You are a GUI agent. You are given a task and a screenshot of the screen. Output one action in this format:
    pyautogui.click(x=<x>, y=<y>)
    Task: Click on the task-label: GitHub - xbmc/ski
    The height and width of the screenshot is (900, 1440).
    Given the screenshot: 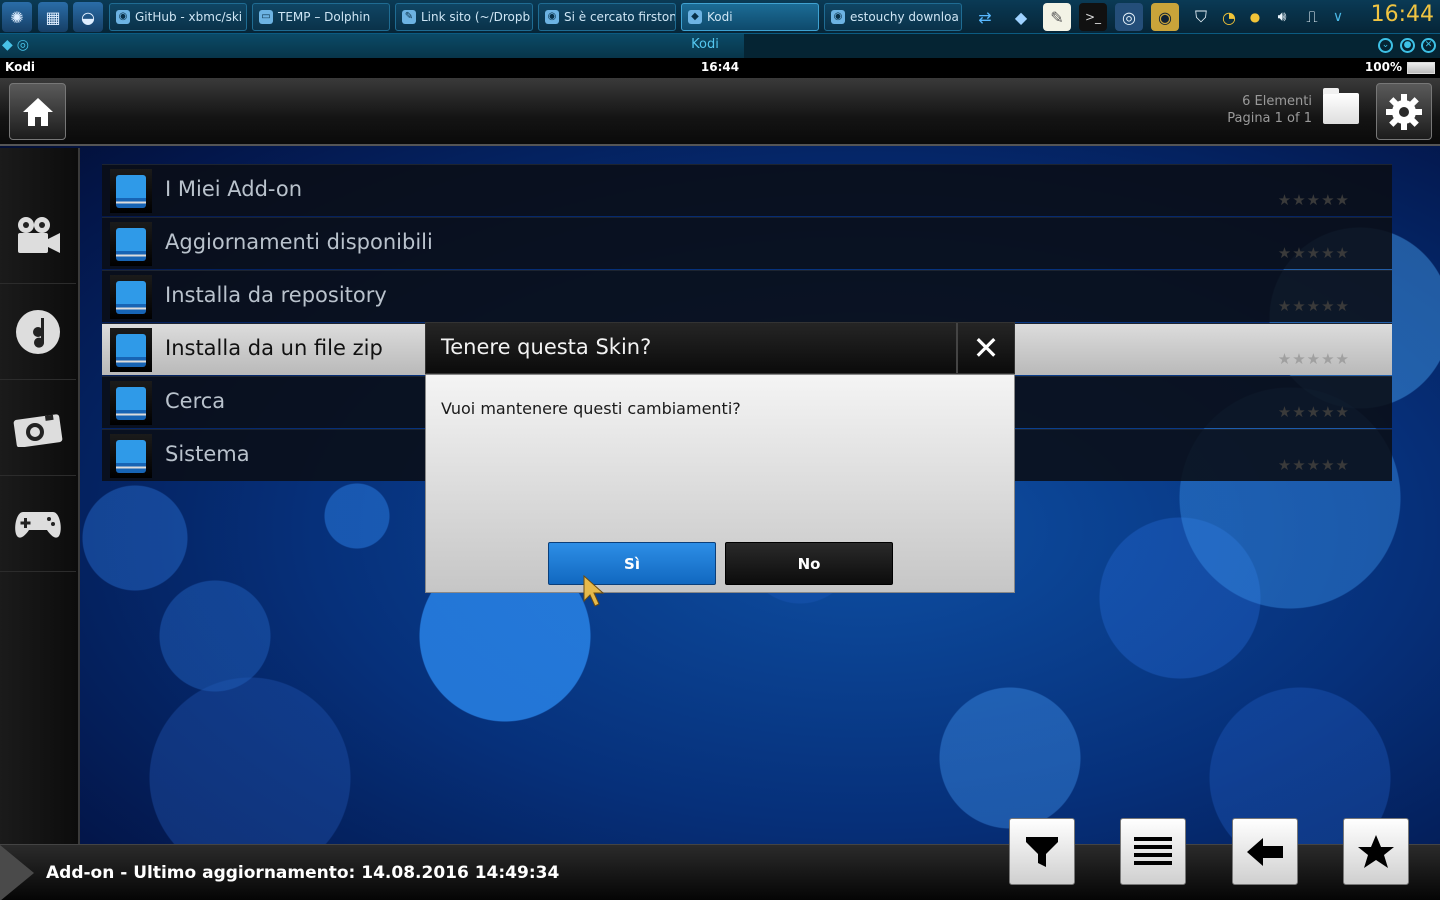 What is the action you would take?
    pyautogui.click(x=189, y=17)
    